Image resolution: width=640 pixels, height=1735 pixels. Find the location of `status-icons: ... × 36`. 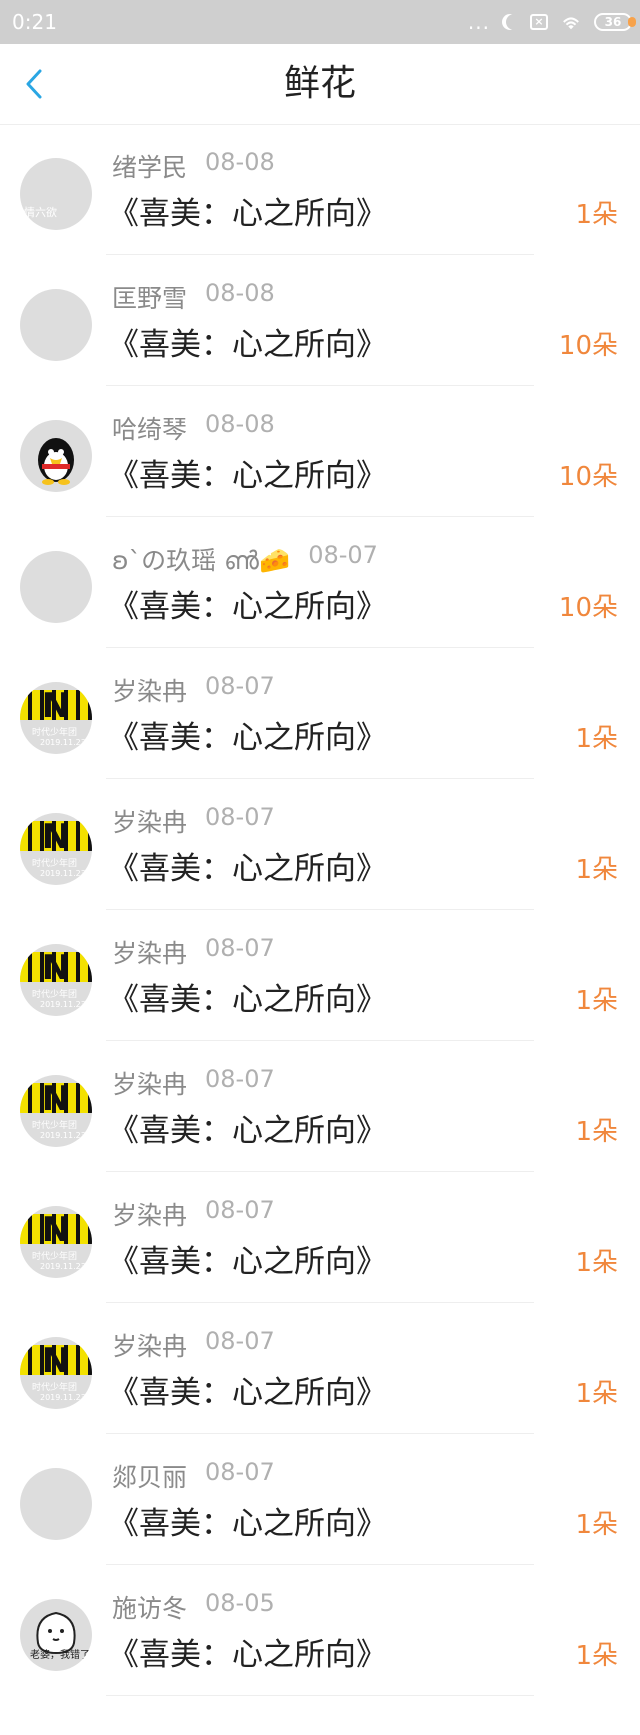

status-icons: ... × 36 is located at coordinates (551, 22).